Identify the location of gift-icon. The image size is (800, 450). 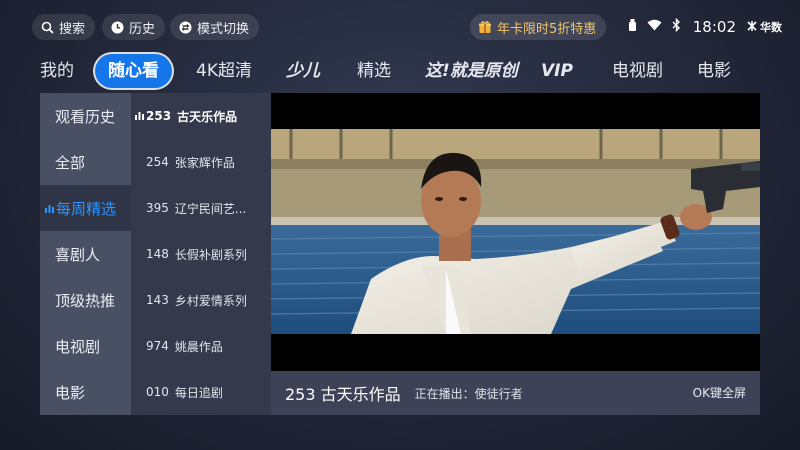
(485, 27).